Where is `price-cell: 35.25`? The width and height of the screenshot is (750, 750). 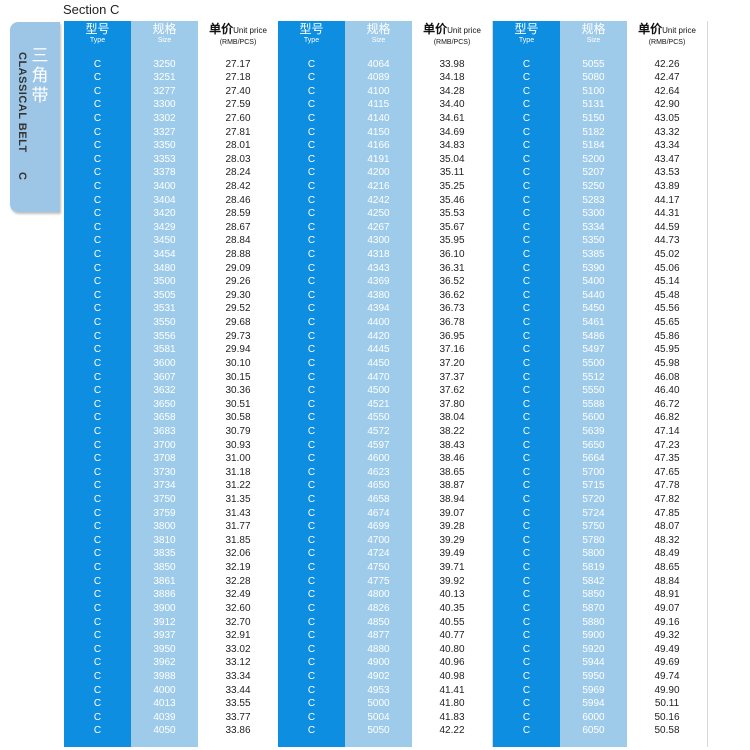
price-cell: 35.25 is located at coordinates (452, 186).